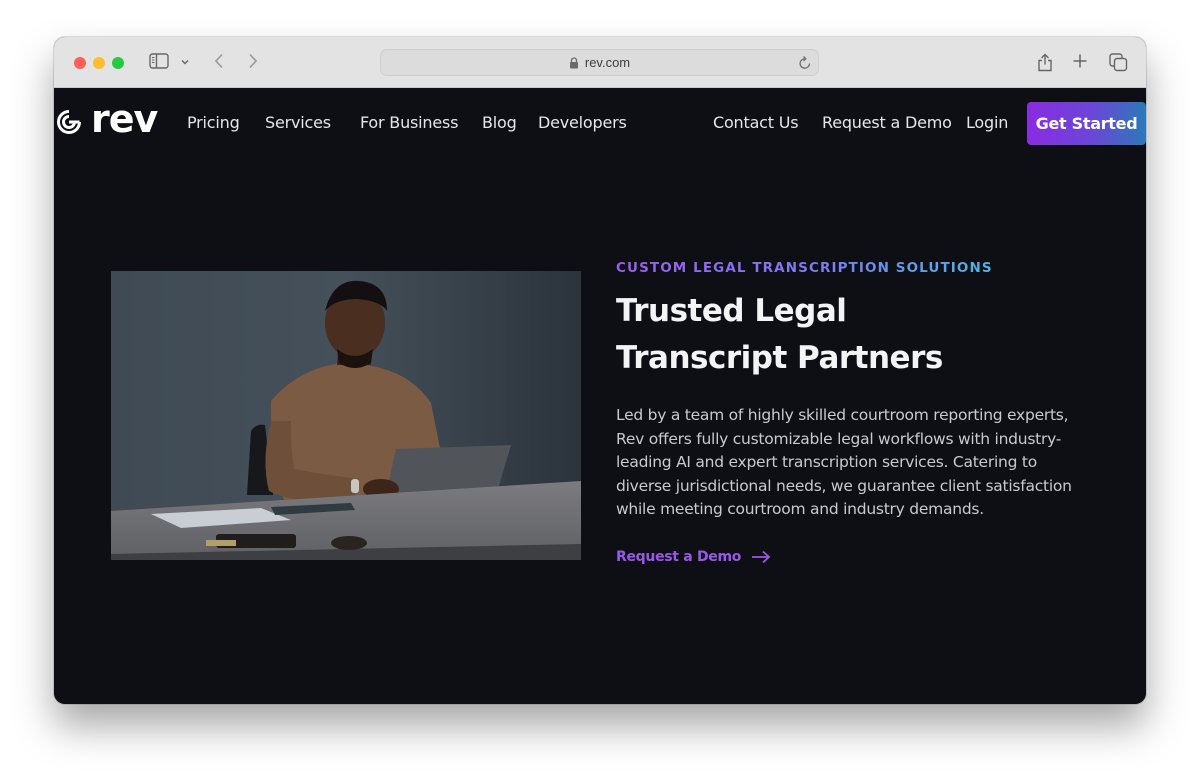  Describe the element at coordinates (159, 61) in the screenshot. I see `sidebar-icon` at that location.